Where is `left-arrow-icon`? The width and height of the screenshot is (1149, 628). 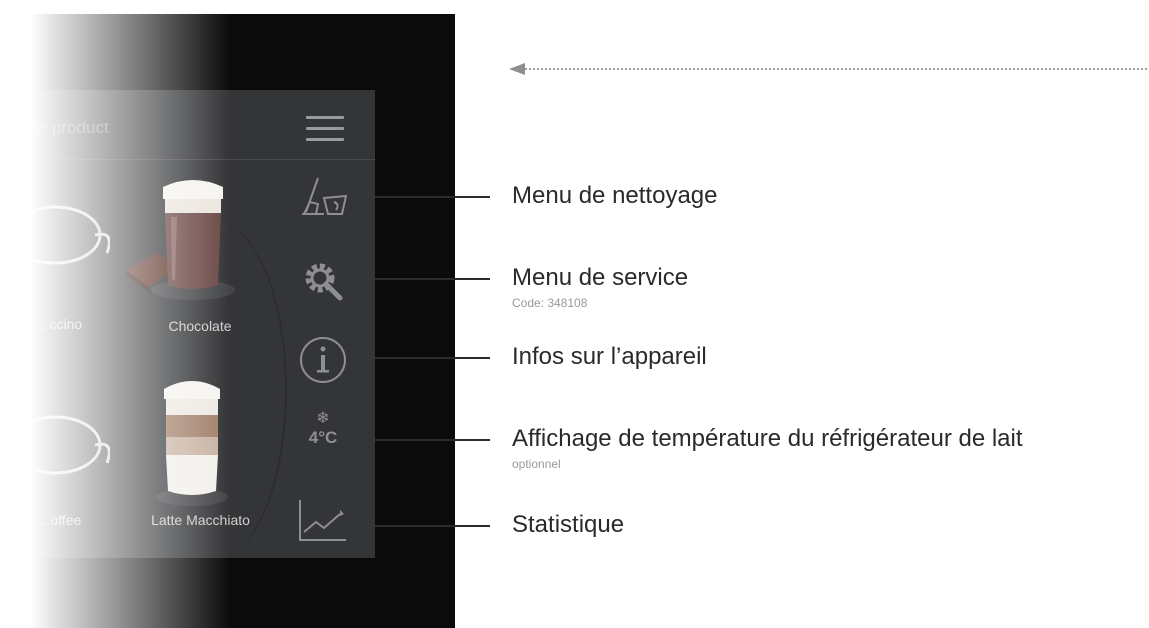
left-arrow-icon is located at coordinates (517, 69).